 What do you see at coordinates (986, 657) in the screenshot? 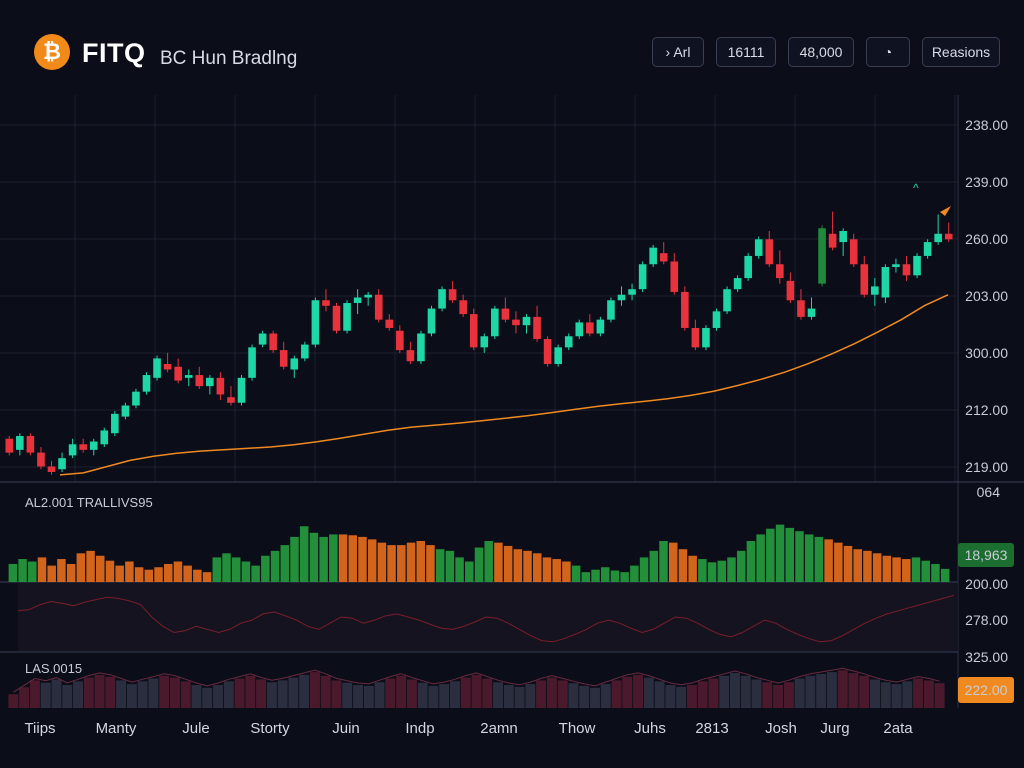
I see `y-tick-label: 325.00` at bounding box center [986, 657].